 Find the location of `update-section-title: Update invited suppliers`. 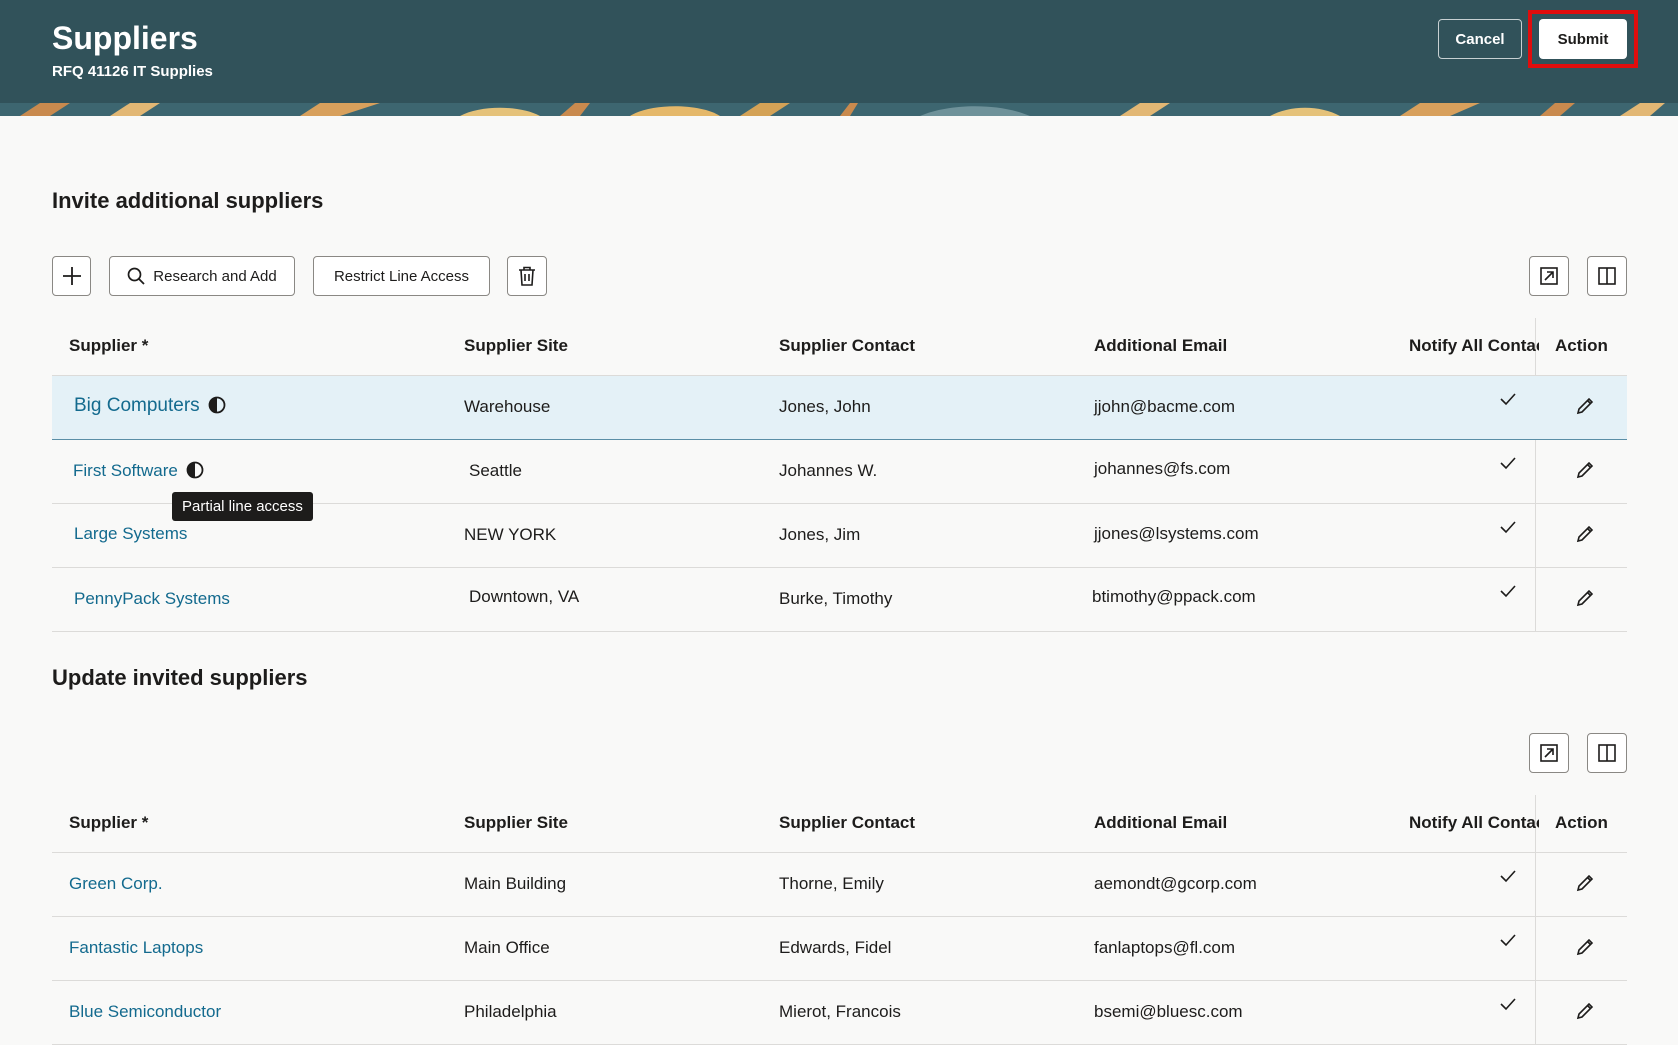

update-section-title: Update invited suppliers is located at coordinates (180, 677).